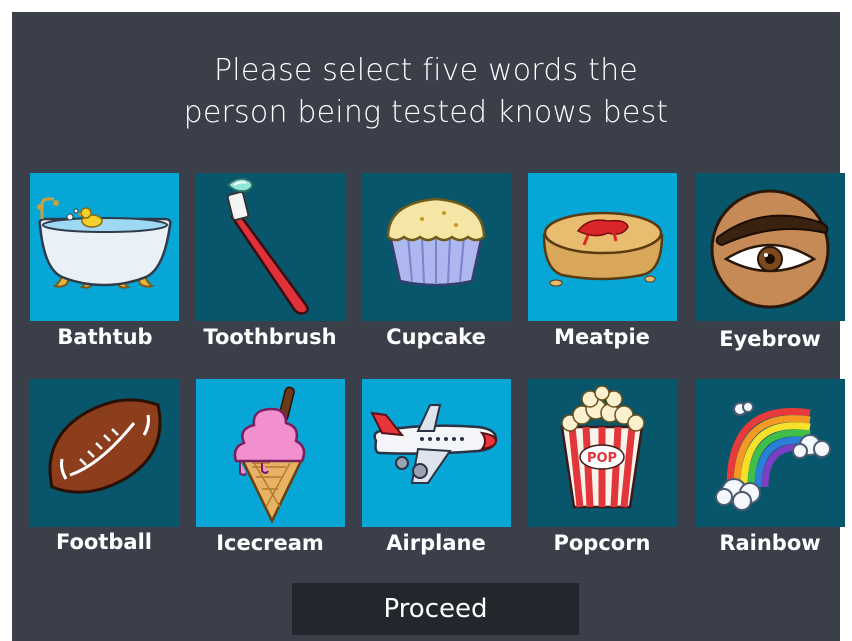 The image size is (852, 641). I want to click on word-tile-meatpie, so click(602, 247).